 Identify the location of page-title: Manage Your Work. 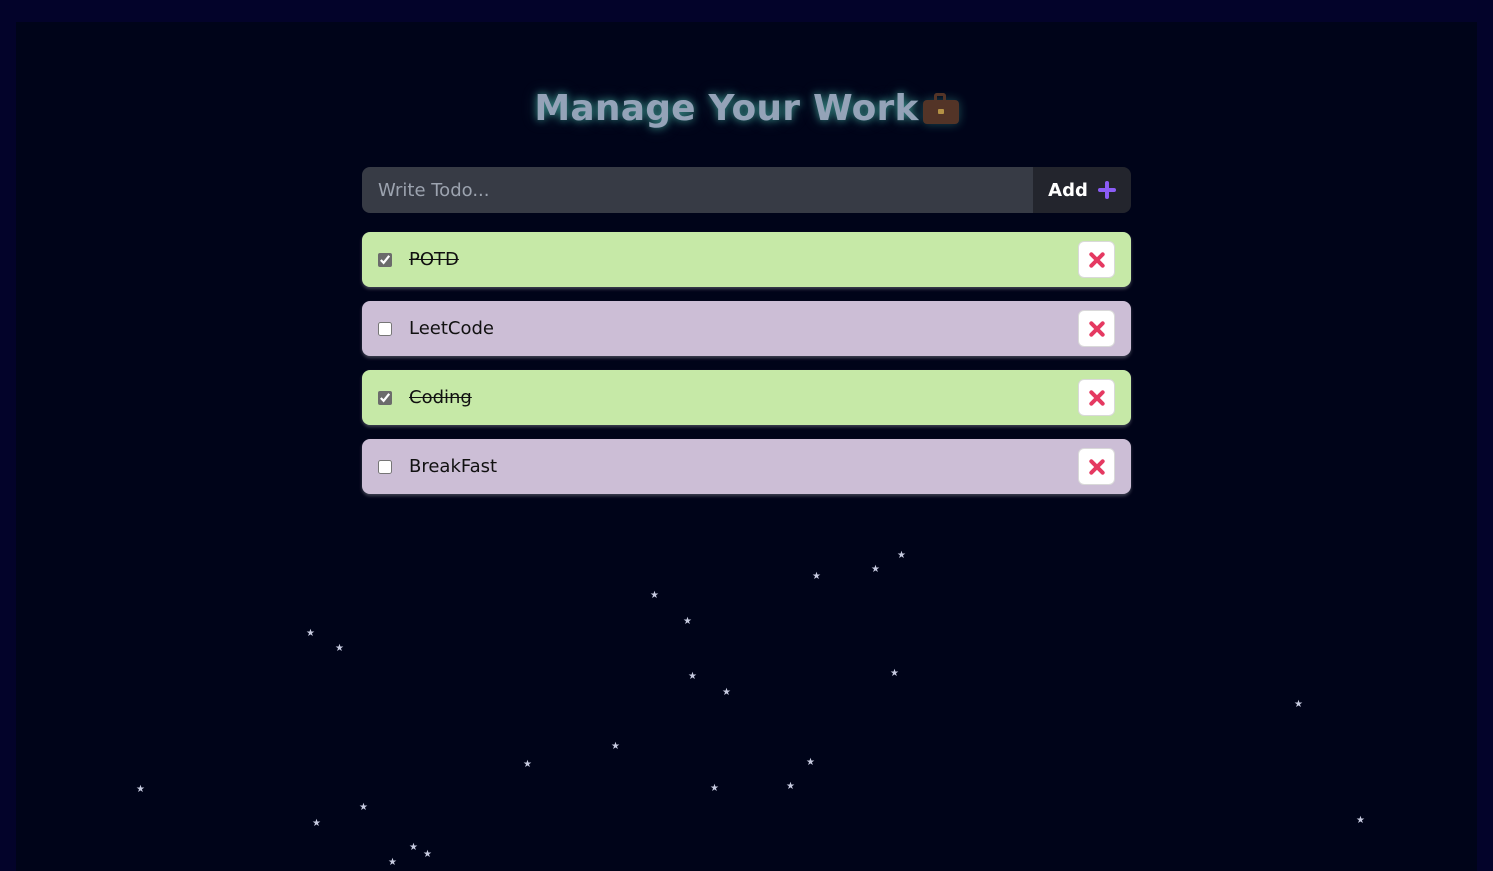
(746, 110).